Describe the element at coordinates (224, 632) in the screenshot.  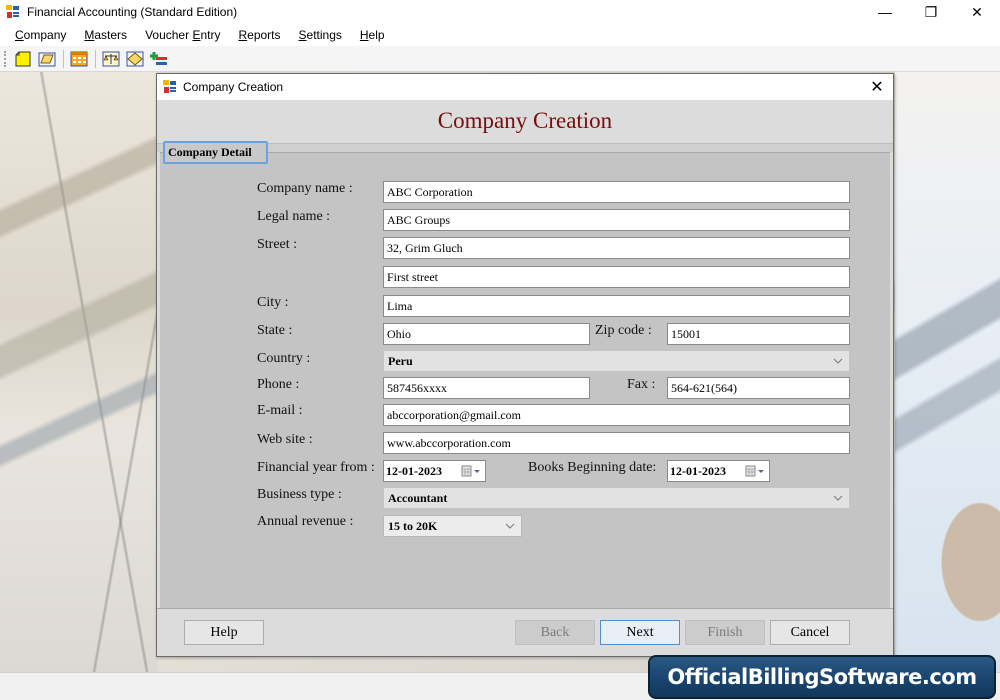
I see `help-button: Help` at that location.